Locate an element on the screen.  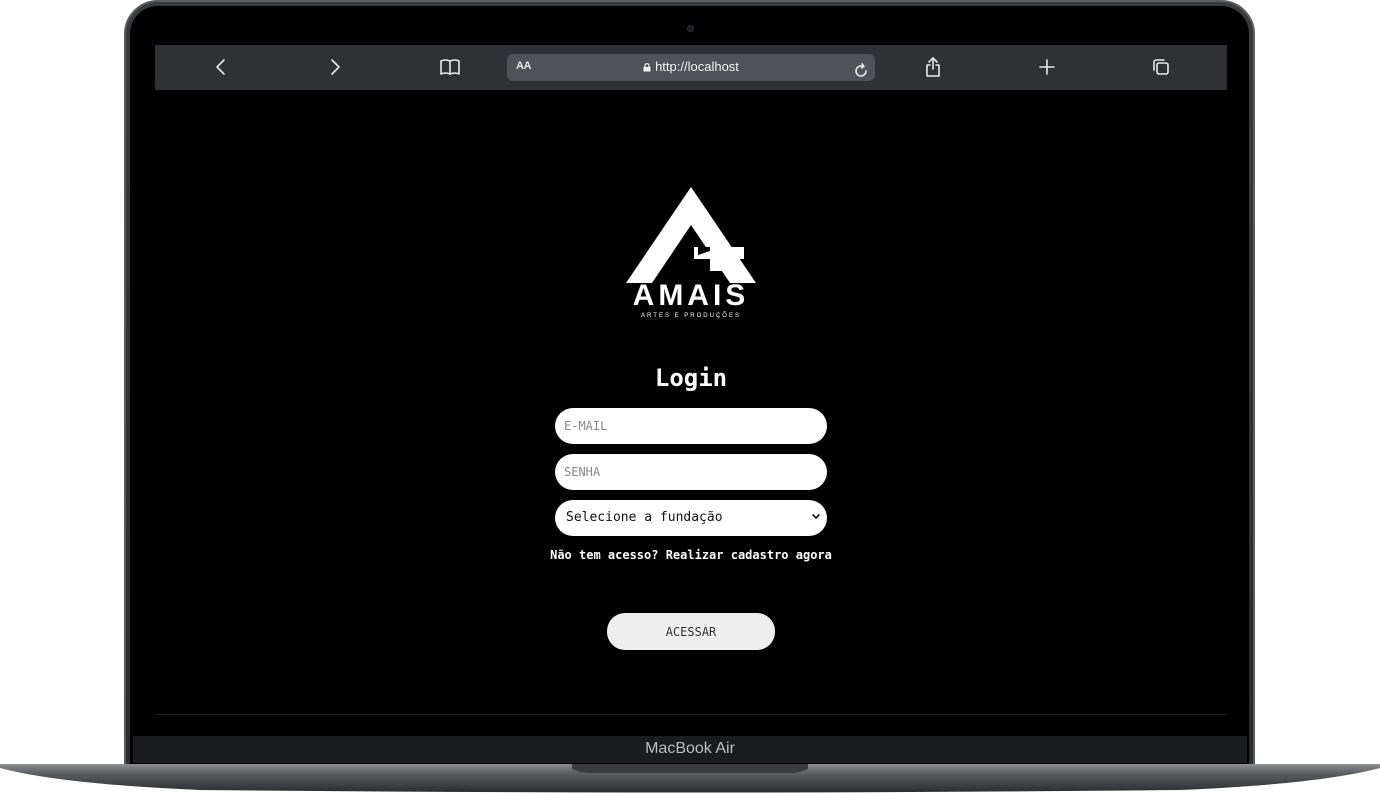
password-field is located at coordinates (691, 472).